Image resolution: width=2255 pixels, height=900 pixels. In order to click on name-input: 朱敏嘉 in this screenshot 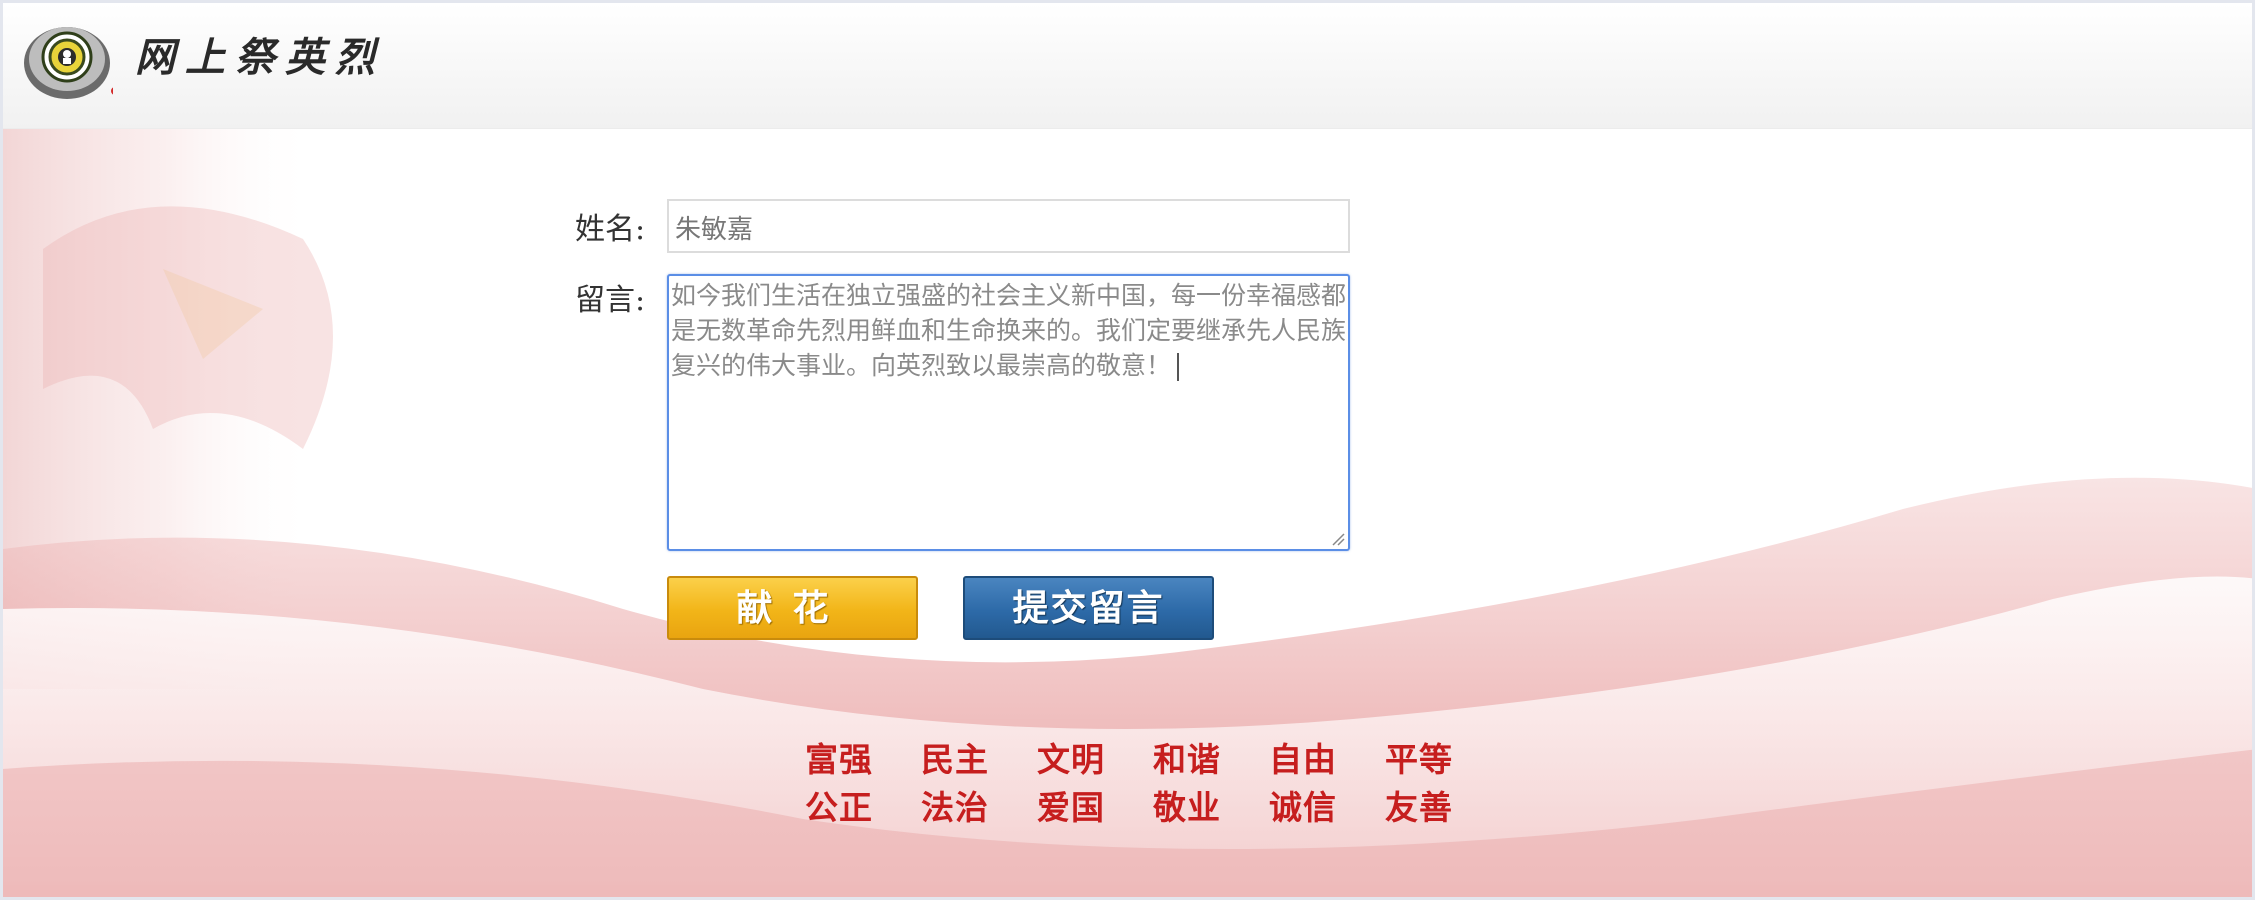, I will do `click(1008, 226)`.